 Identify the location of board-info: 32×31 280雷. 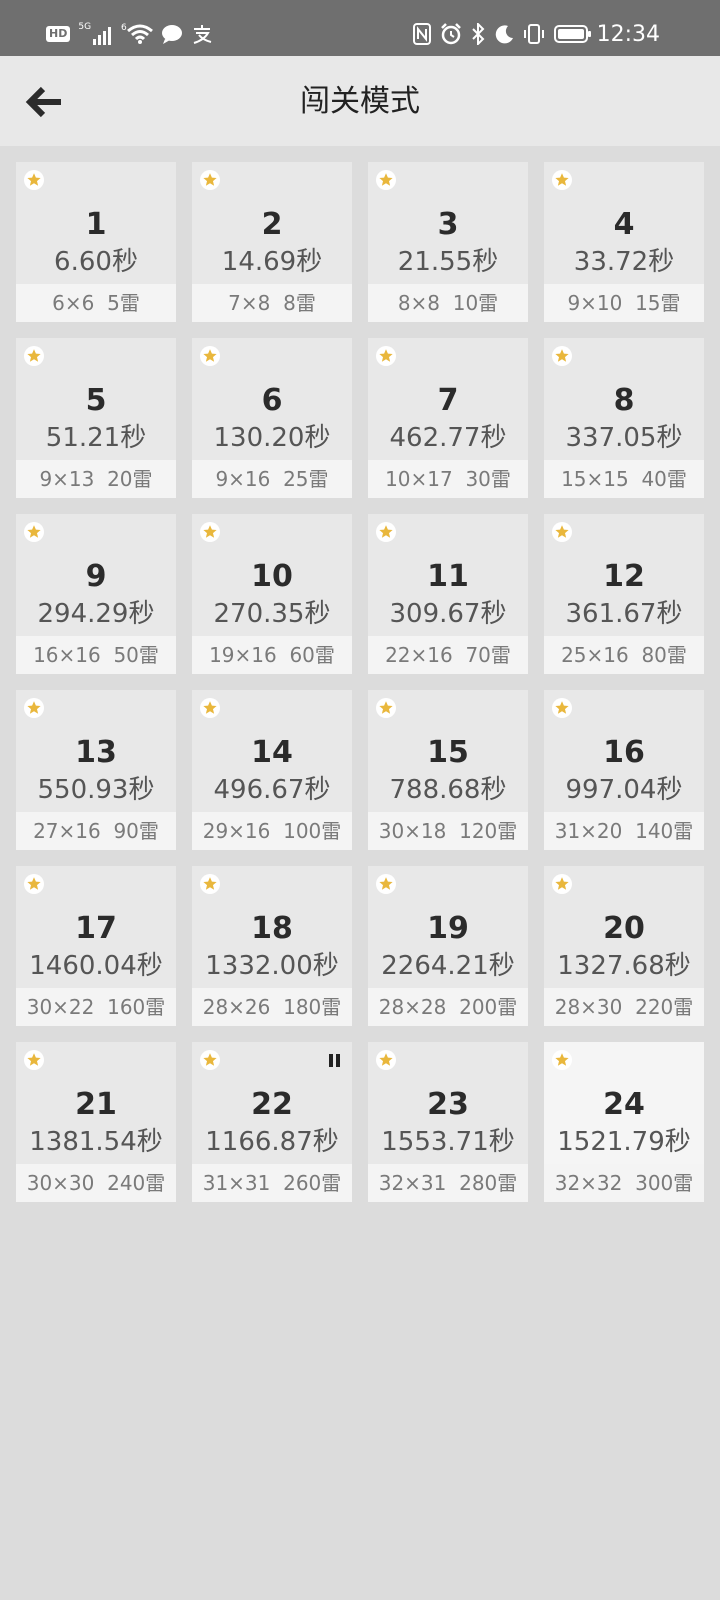
(448, 1183).